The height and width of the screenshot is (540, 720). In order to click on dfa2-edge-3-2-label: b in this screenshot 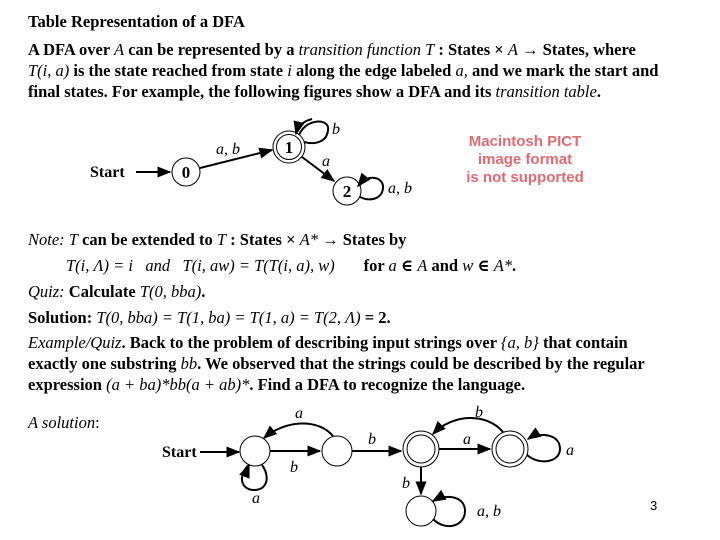, I will do `click(479, 412)`.